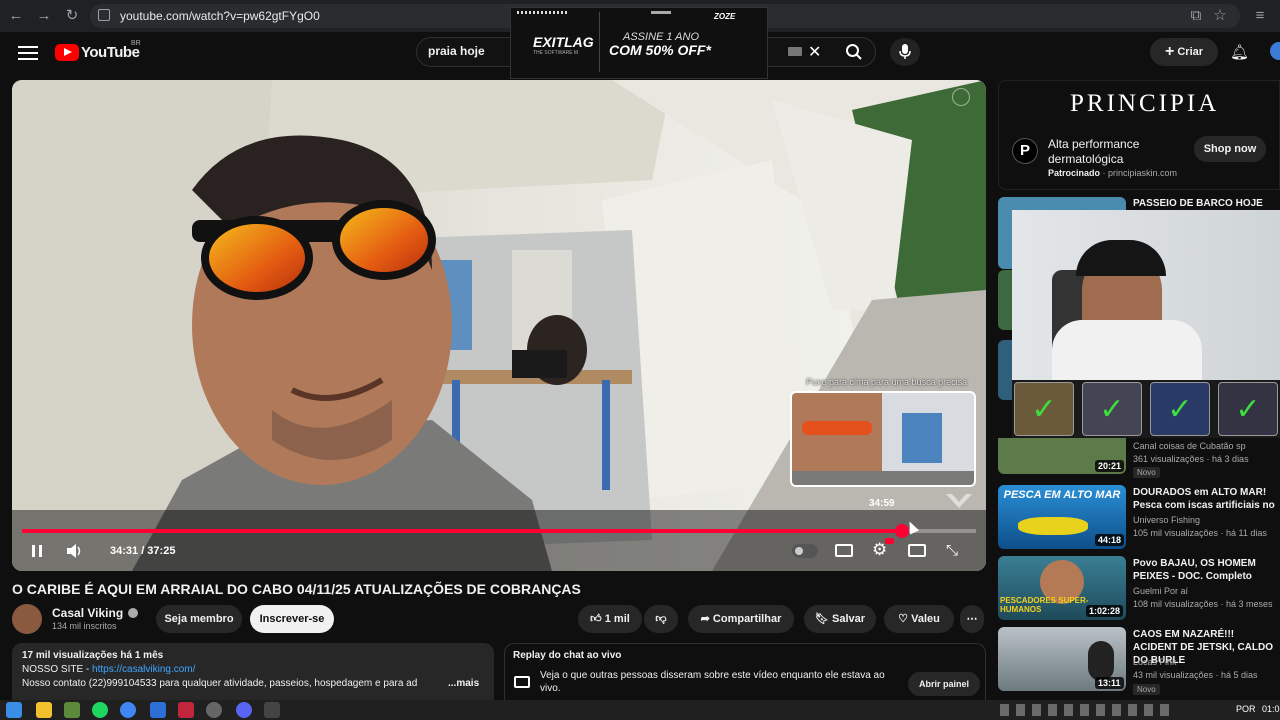  I want to click on dislike-button: 👎︎, so click(661, 619).